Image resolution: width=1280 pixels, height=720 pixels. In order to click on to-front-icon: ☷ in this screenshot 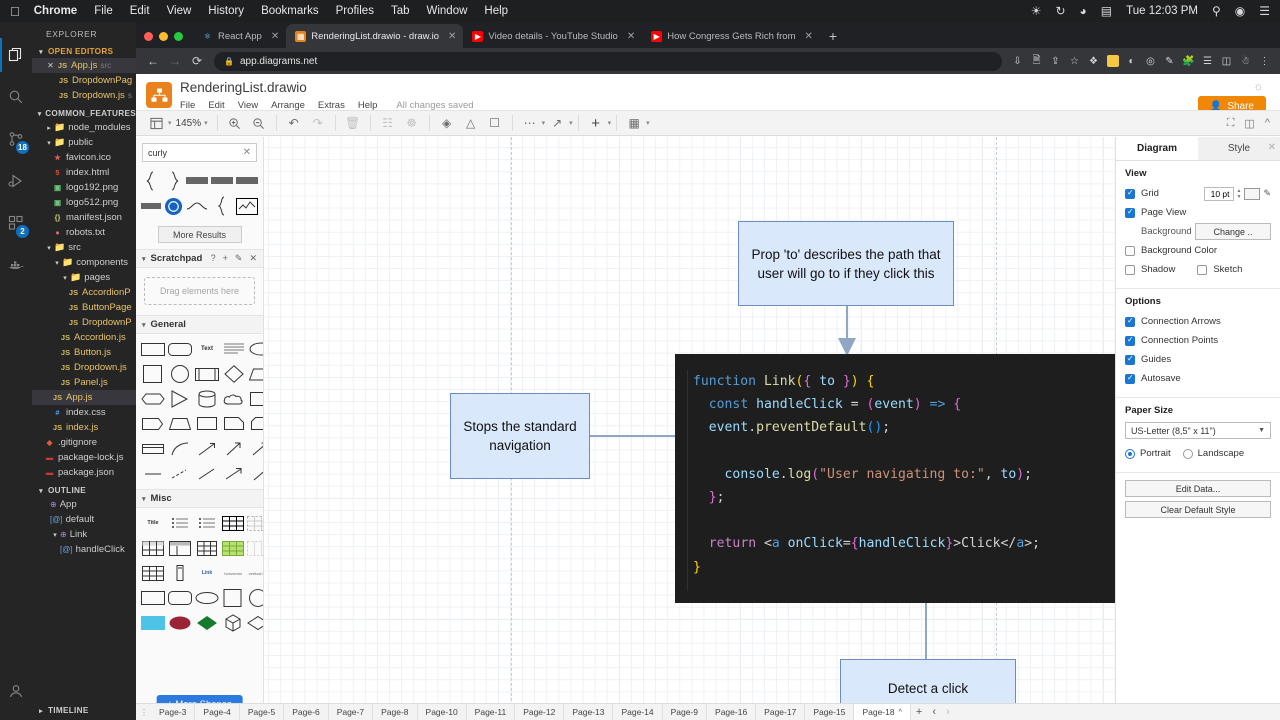, I will do `click(388, 123)`.